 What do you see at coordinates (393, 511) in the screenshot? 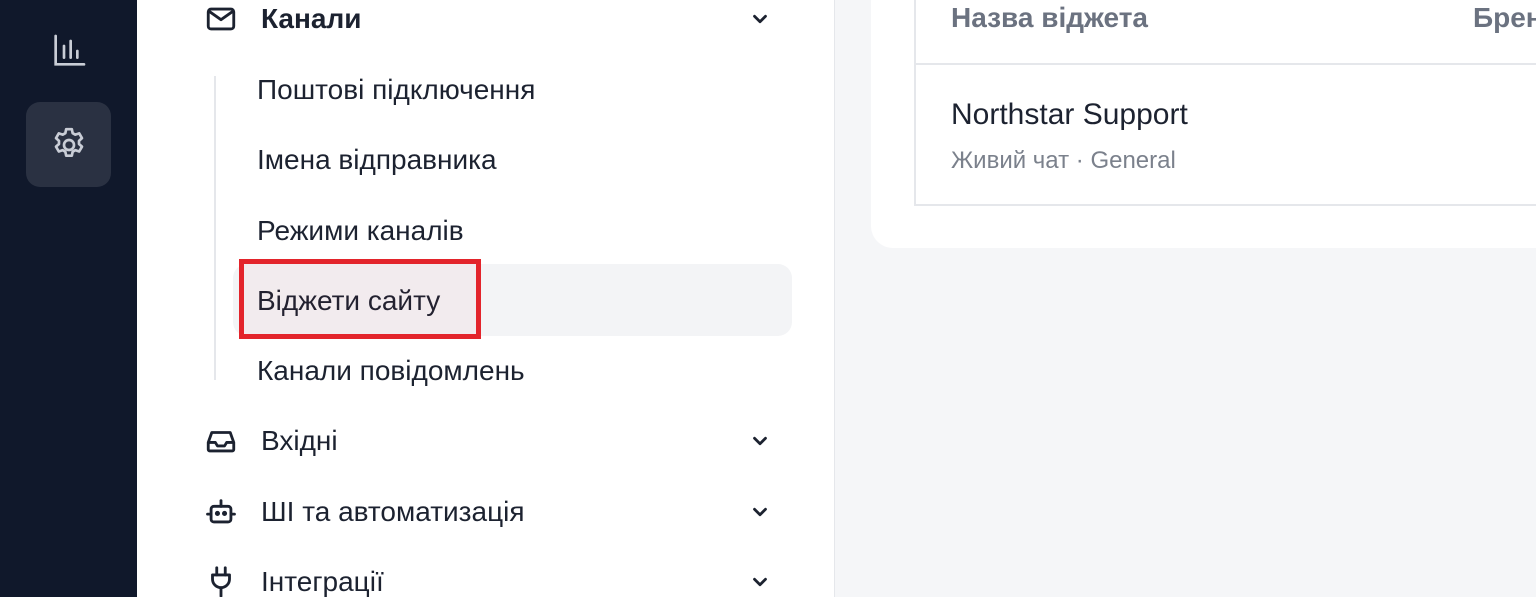
I see `sidebar-group-label: ШІ та автоматизація` at bounding box center [393, 511].